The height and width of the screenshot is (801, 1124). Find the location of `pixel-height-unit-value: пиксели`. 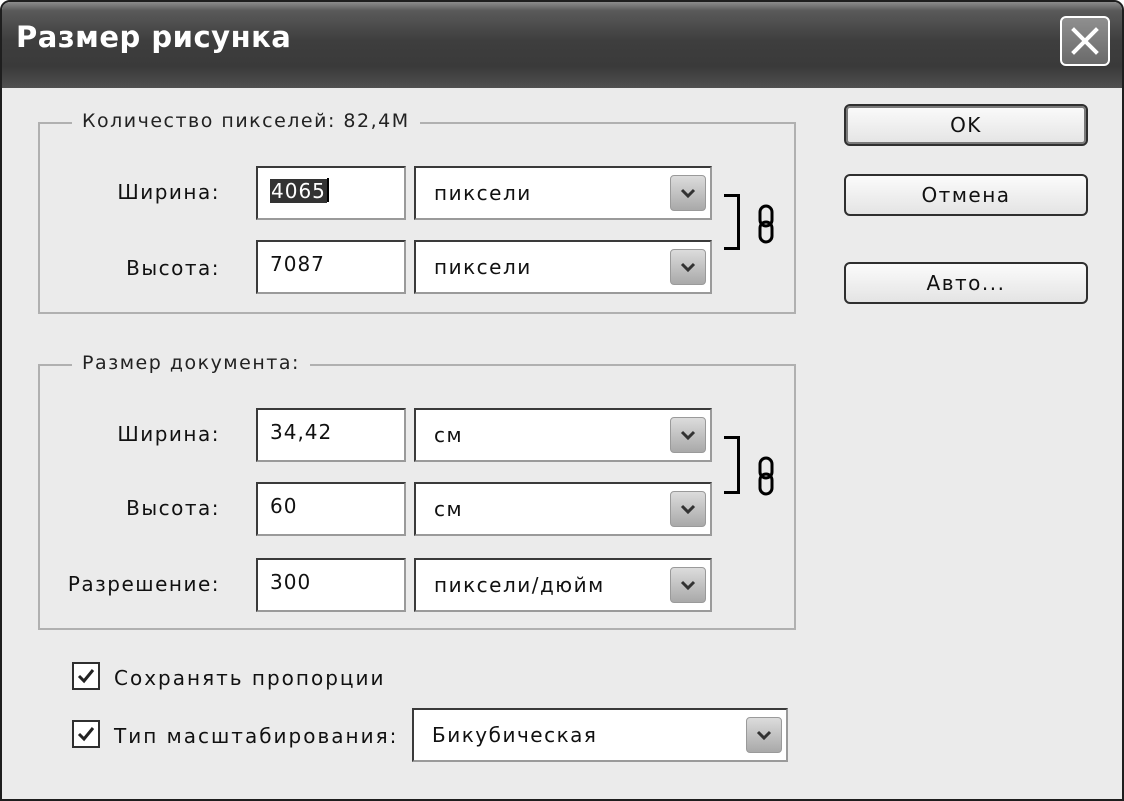

pixel-height-unit-value: пиксели is located at coordinates (483, 267).